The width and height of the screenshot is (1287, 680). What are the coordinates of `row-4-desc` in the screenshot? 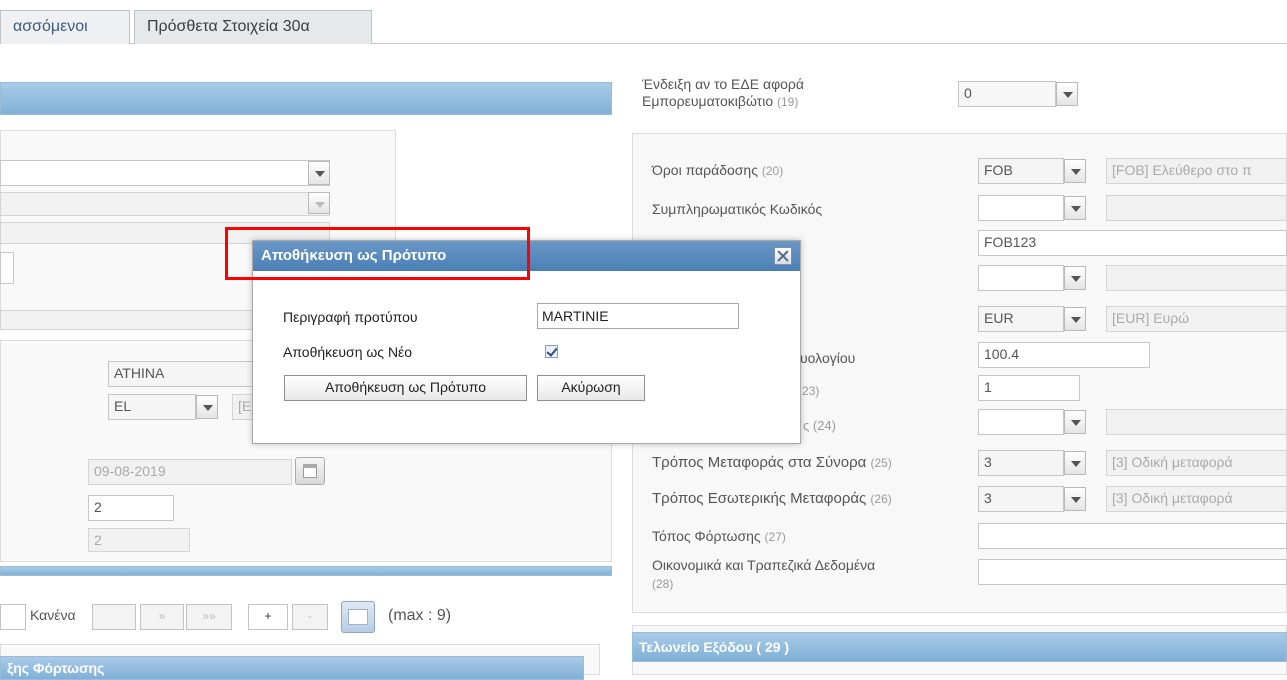 It's located at (1196, 278).